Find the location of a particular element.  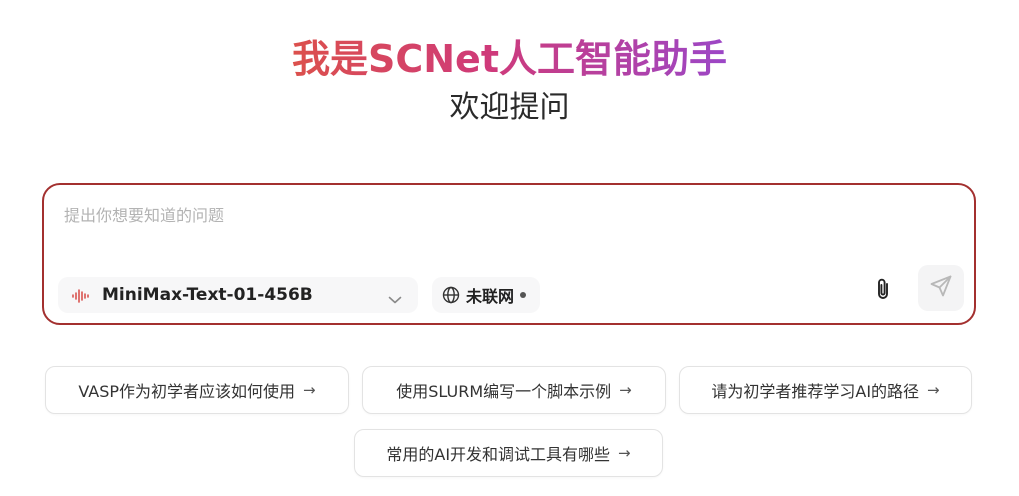

prompt-input is located at coordinates (504, 215).